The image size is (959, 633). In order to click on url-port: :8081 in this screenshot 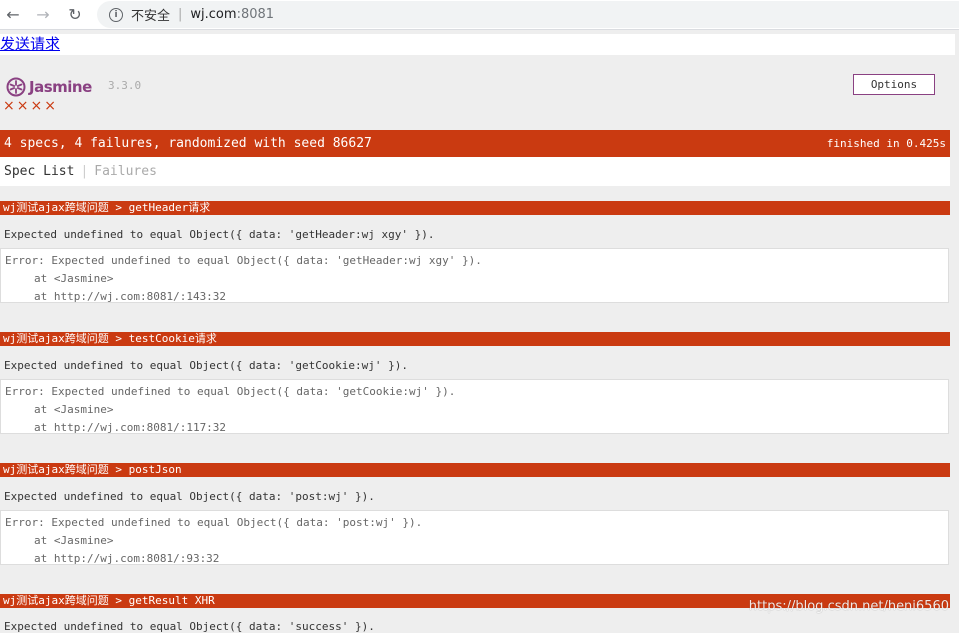, I will do `click(255, 14)`.